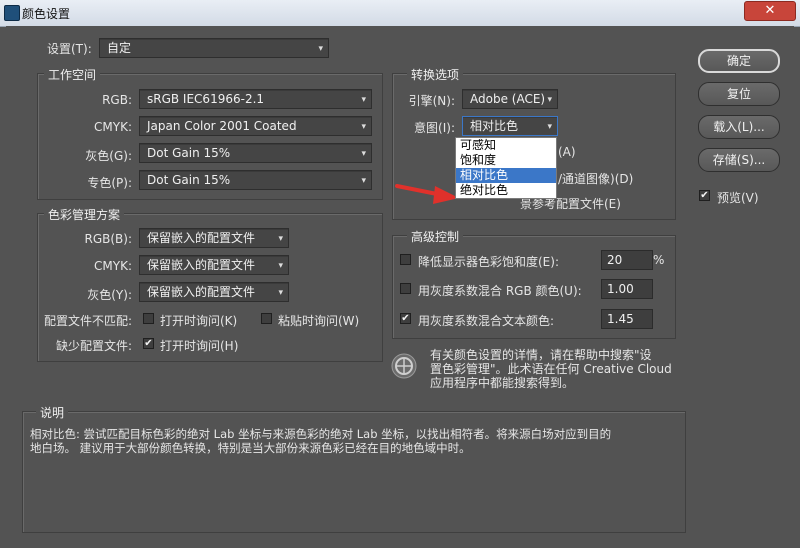 Image resolution: width=800 pixels, height=548 pixels. Describe the element at coordinates (46, 14) in the screenshot. I see `window-title: 颜色设置` at that location.